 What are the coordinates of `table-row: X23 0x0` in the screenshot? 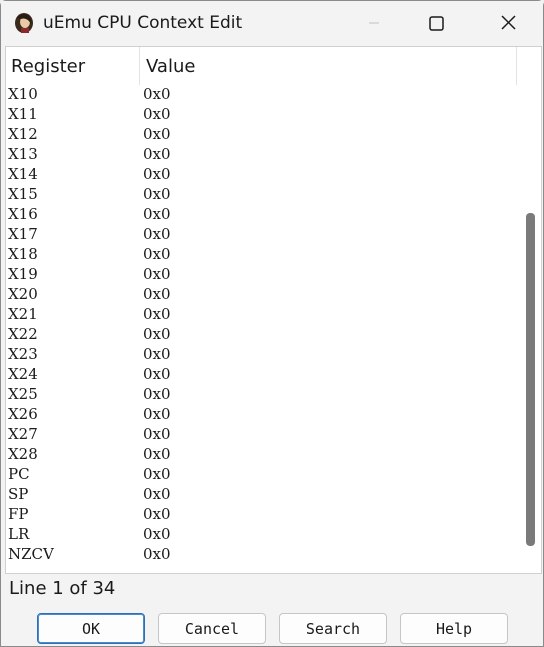 It's located at (261, 354).